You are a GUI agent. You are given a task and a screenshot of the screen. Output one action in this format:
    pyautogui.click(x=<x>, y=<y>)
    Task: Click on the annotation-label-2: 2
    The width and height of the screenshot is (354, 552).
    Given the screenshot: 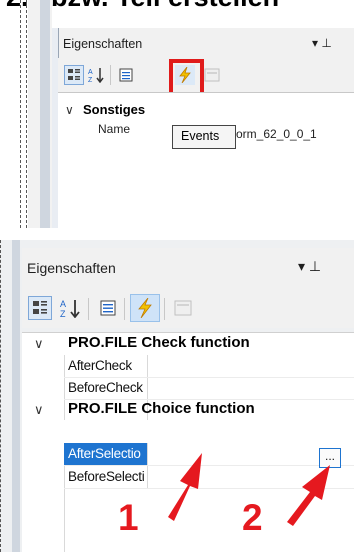 What is the action you would take?
    pyautogui.click(x=252, y=517)
    